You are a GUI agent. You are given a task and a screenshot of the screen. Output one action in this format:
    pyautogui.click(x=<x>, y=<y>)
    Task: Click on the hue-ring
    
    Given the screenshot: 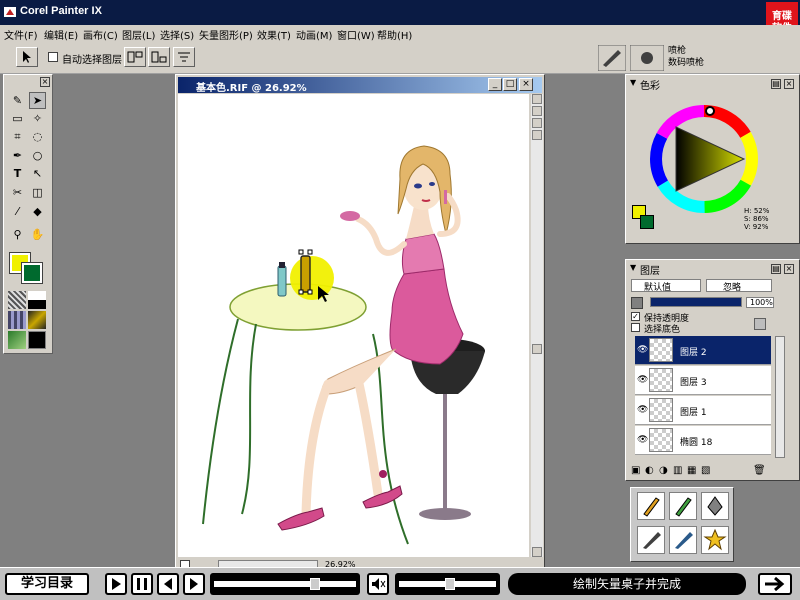 What is the action you would take?
    pyautogui.click(x=704, y=159)
    